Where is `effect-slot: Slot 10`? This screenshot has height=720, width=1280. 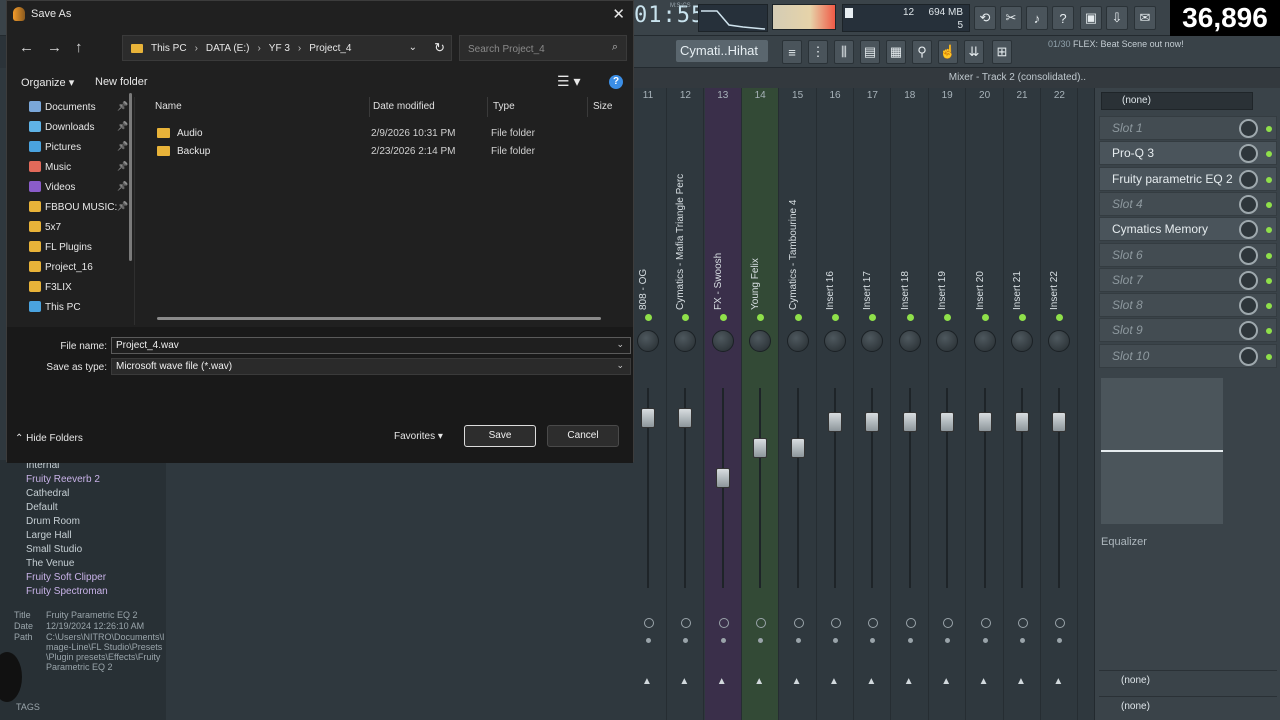 effect-slot: Slot 10 is located at coordinates (1188, 355).